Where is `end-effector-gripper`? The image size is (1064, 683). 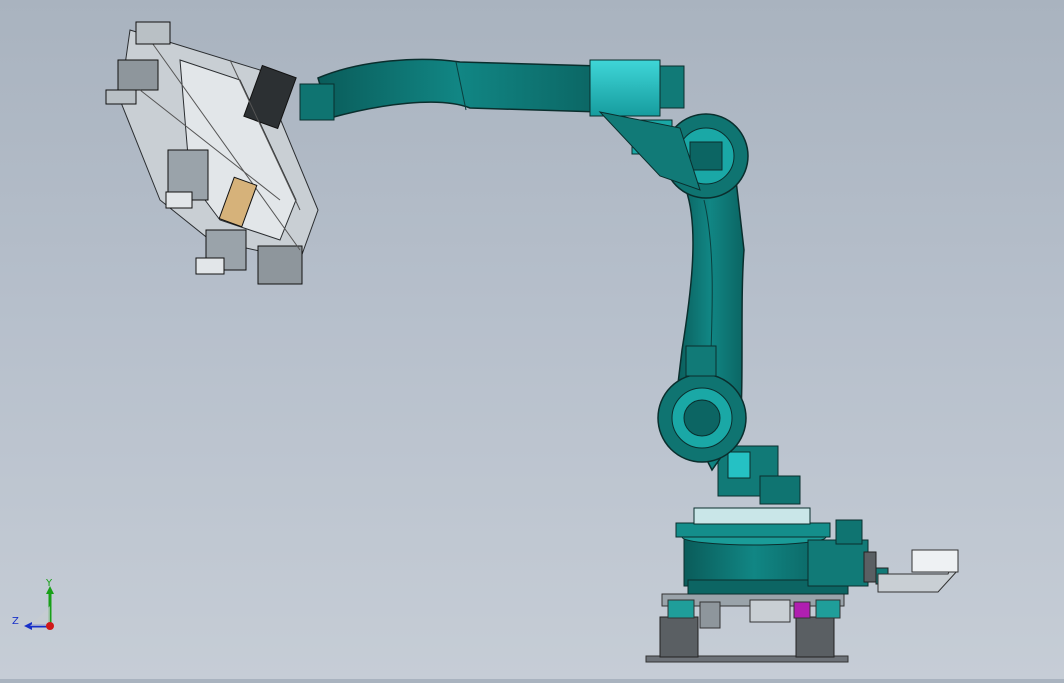
end-effector-gripper is located at coordinates (212, 153).